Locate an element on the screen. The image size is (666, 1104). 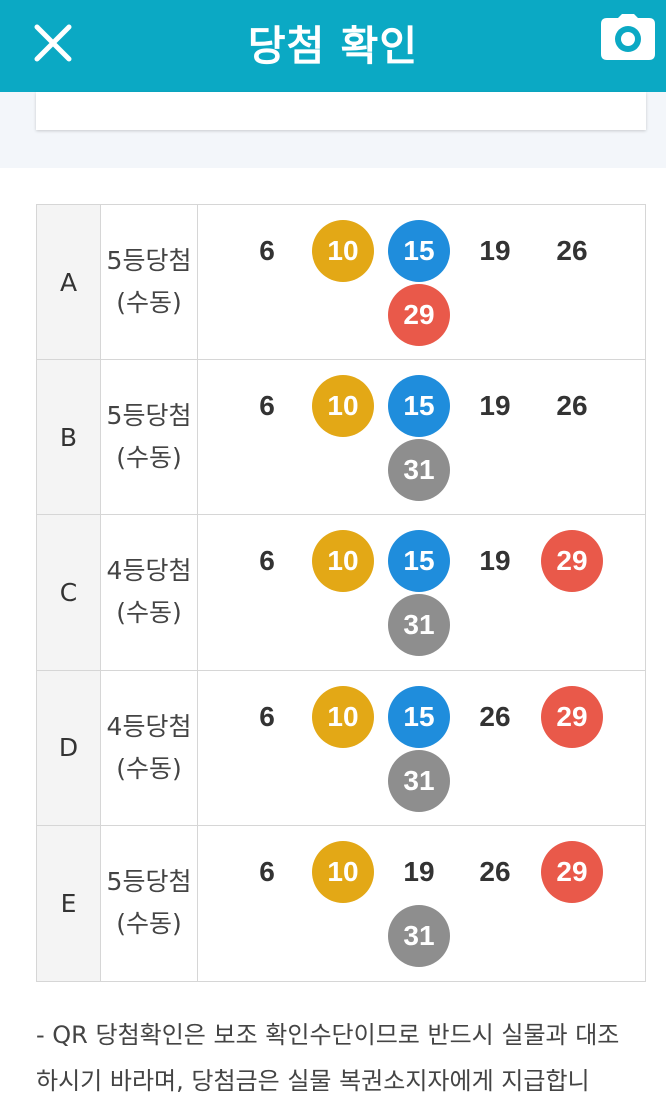
result-row: E 5등당첨 (수동) 6 10 19 26 29 31 is located at coordinates (341, 903).